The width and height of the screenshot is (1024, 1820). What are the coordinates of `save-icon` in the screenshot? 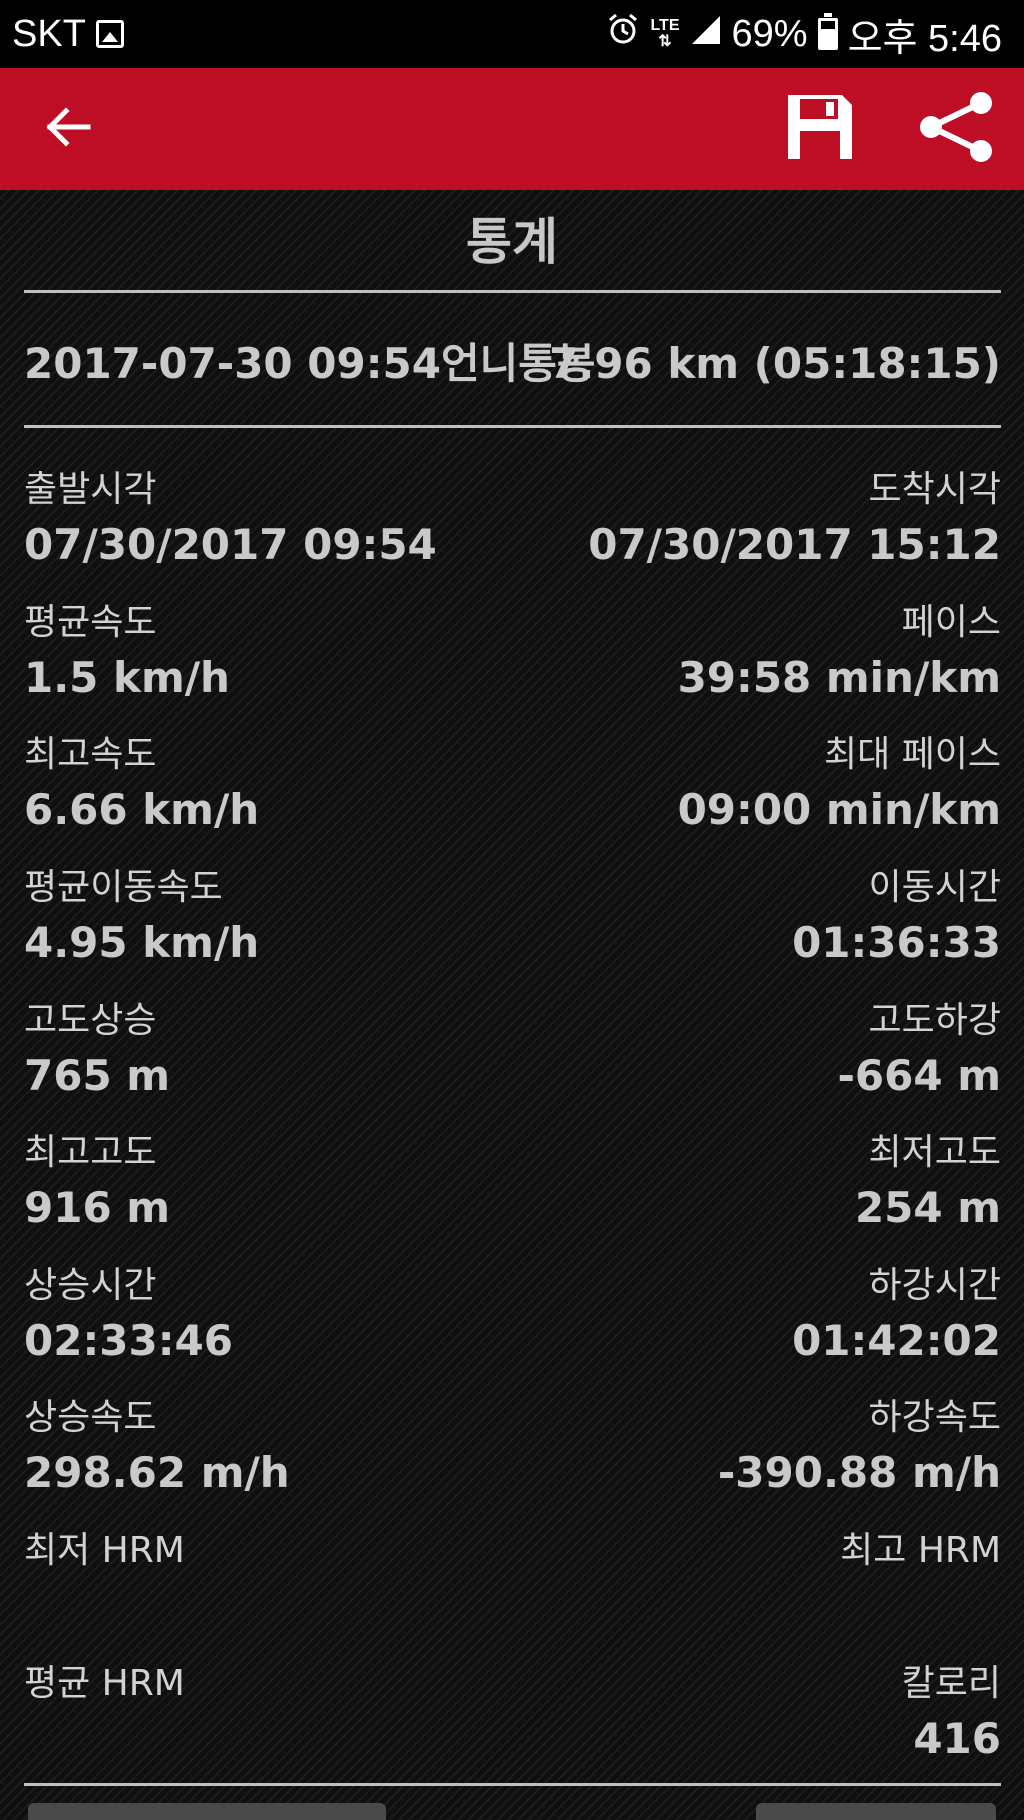 It's located at (820, 129).